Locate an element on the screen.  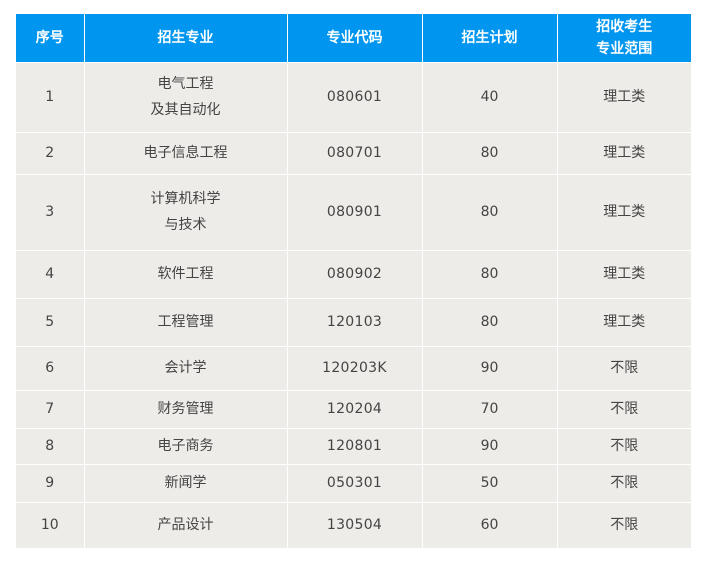
cell-index: 1 is located at coordinates (50, 97).